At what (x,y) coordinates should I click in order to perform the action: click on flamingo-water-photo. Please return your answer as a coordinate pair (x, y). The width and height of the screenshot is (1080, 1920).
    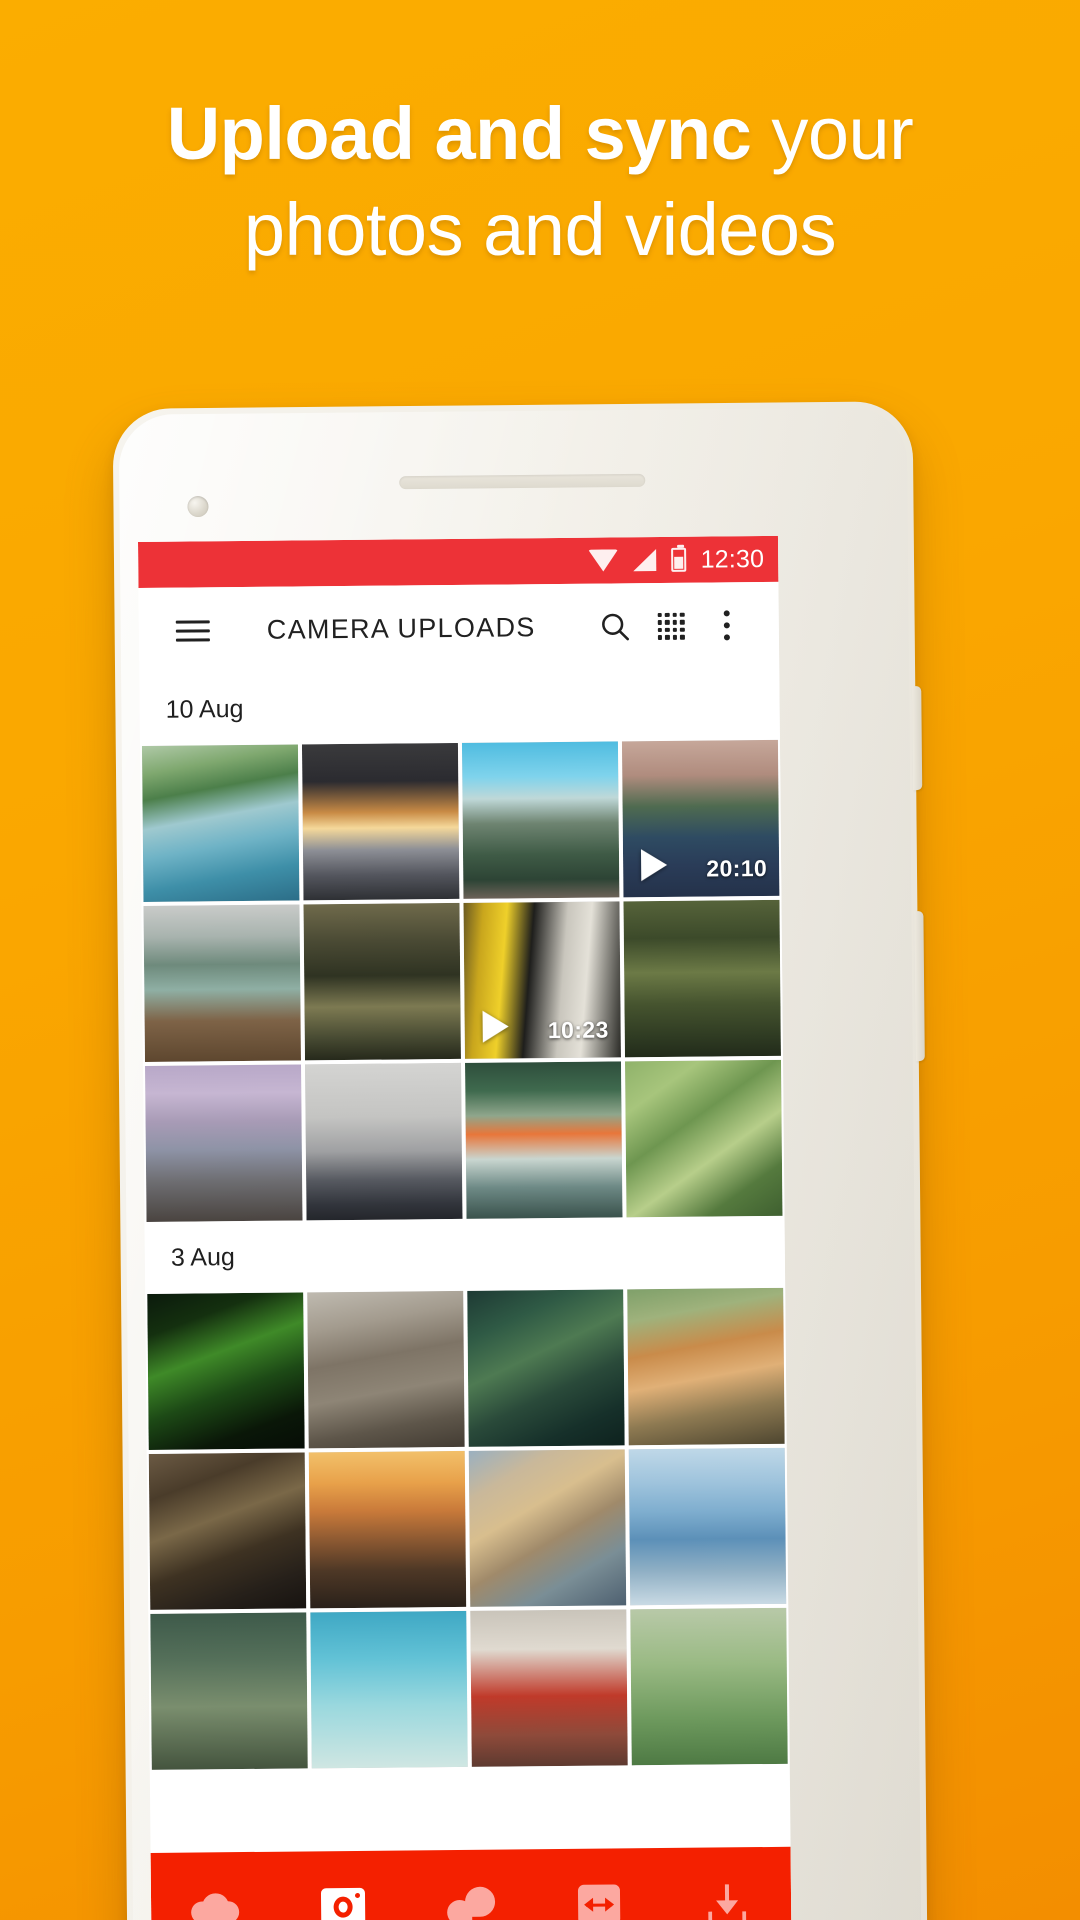
    Looking at the image, I should click on (544, 1140).